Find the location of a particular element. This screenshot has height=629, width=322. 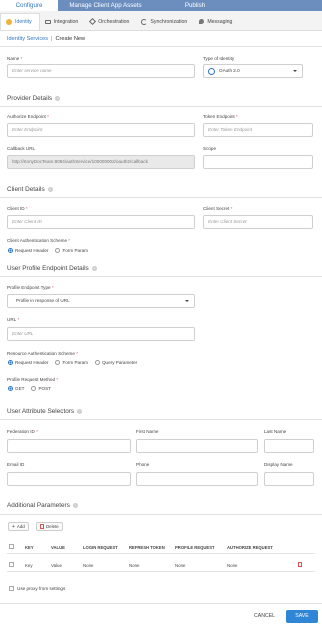

column-header: AUTHORIZE REQUEST is located at coordinates (250, 547).